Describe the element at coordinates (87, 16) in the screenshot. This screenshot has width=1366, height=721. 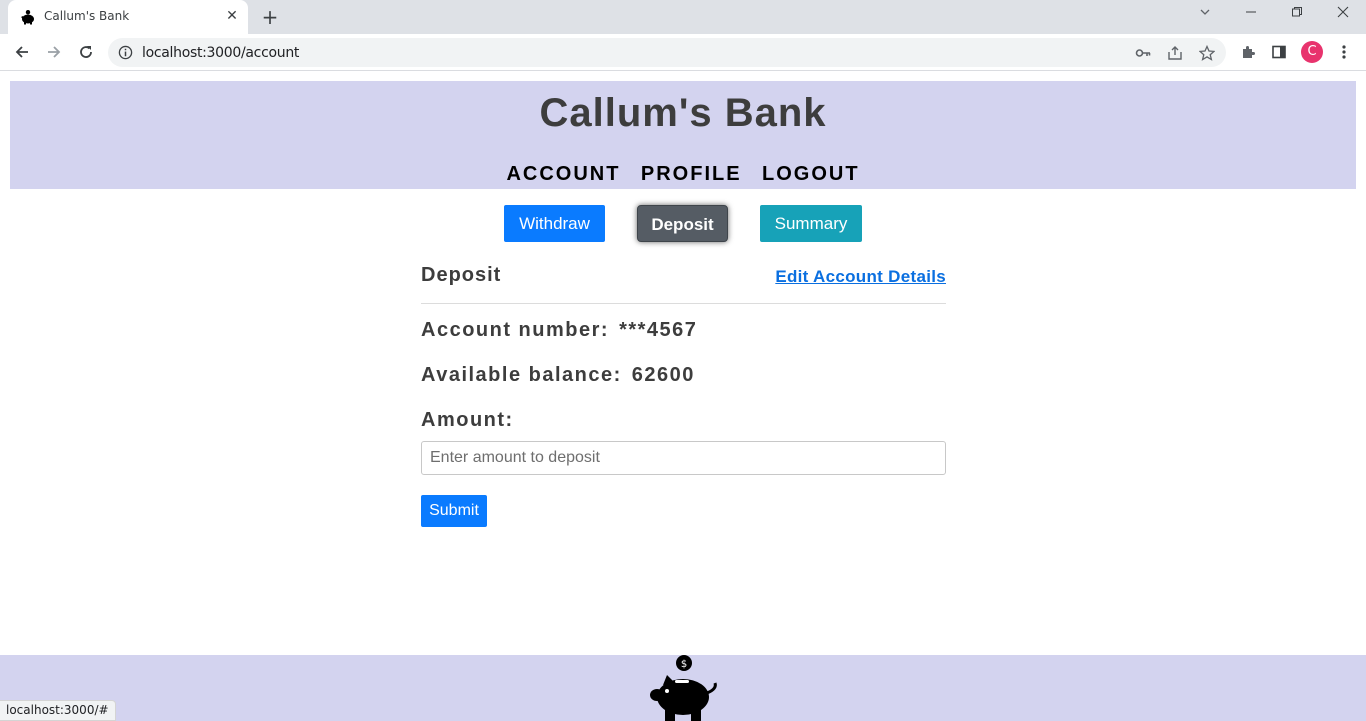
I see `tab-title: Callum's Bank` at that location.